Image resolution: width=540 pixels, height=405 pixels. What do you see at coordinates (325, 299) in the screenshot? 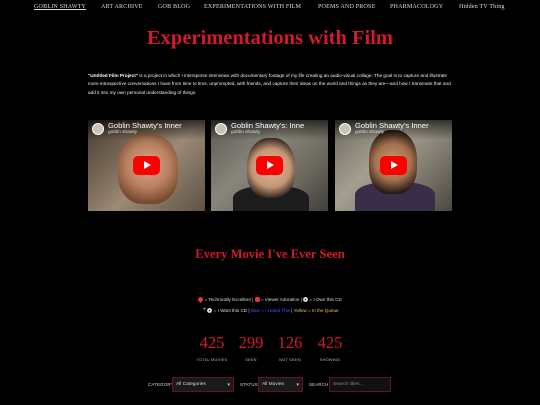
I see `legend-own-cd: = I Own this CD` at bounding box center [325, 299].